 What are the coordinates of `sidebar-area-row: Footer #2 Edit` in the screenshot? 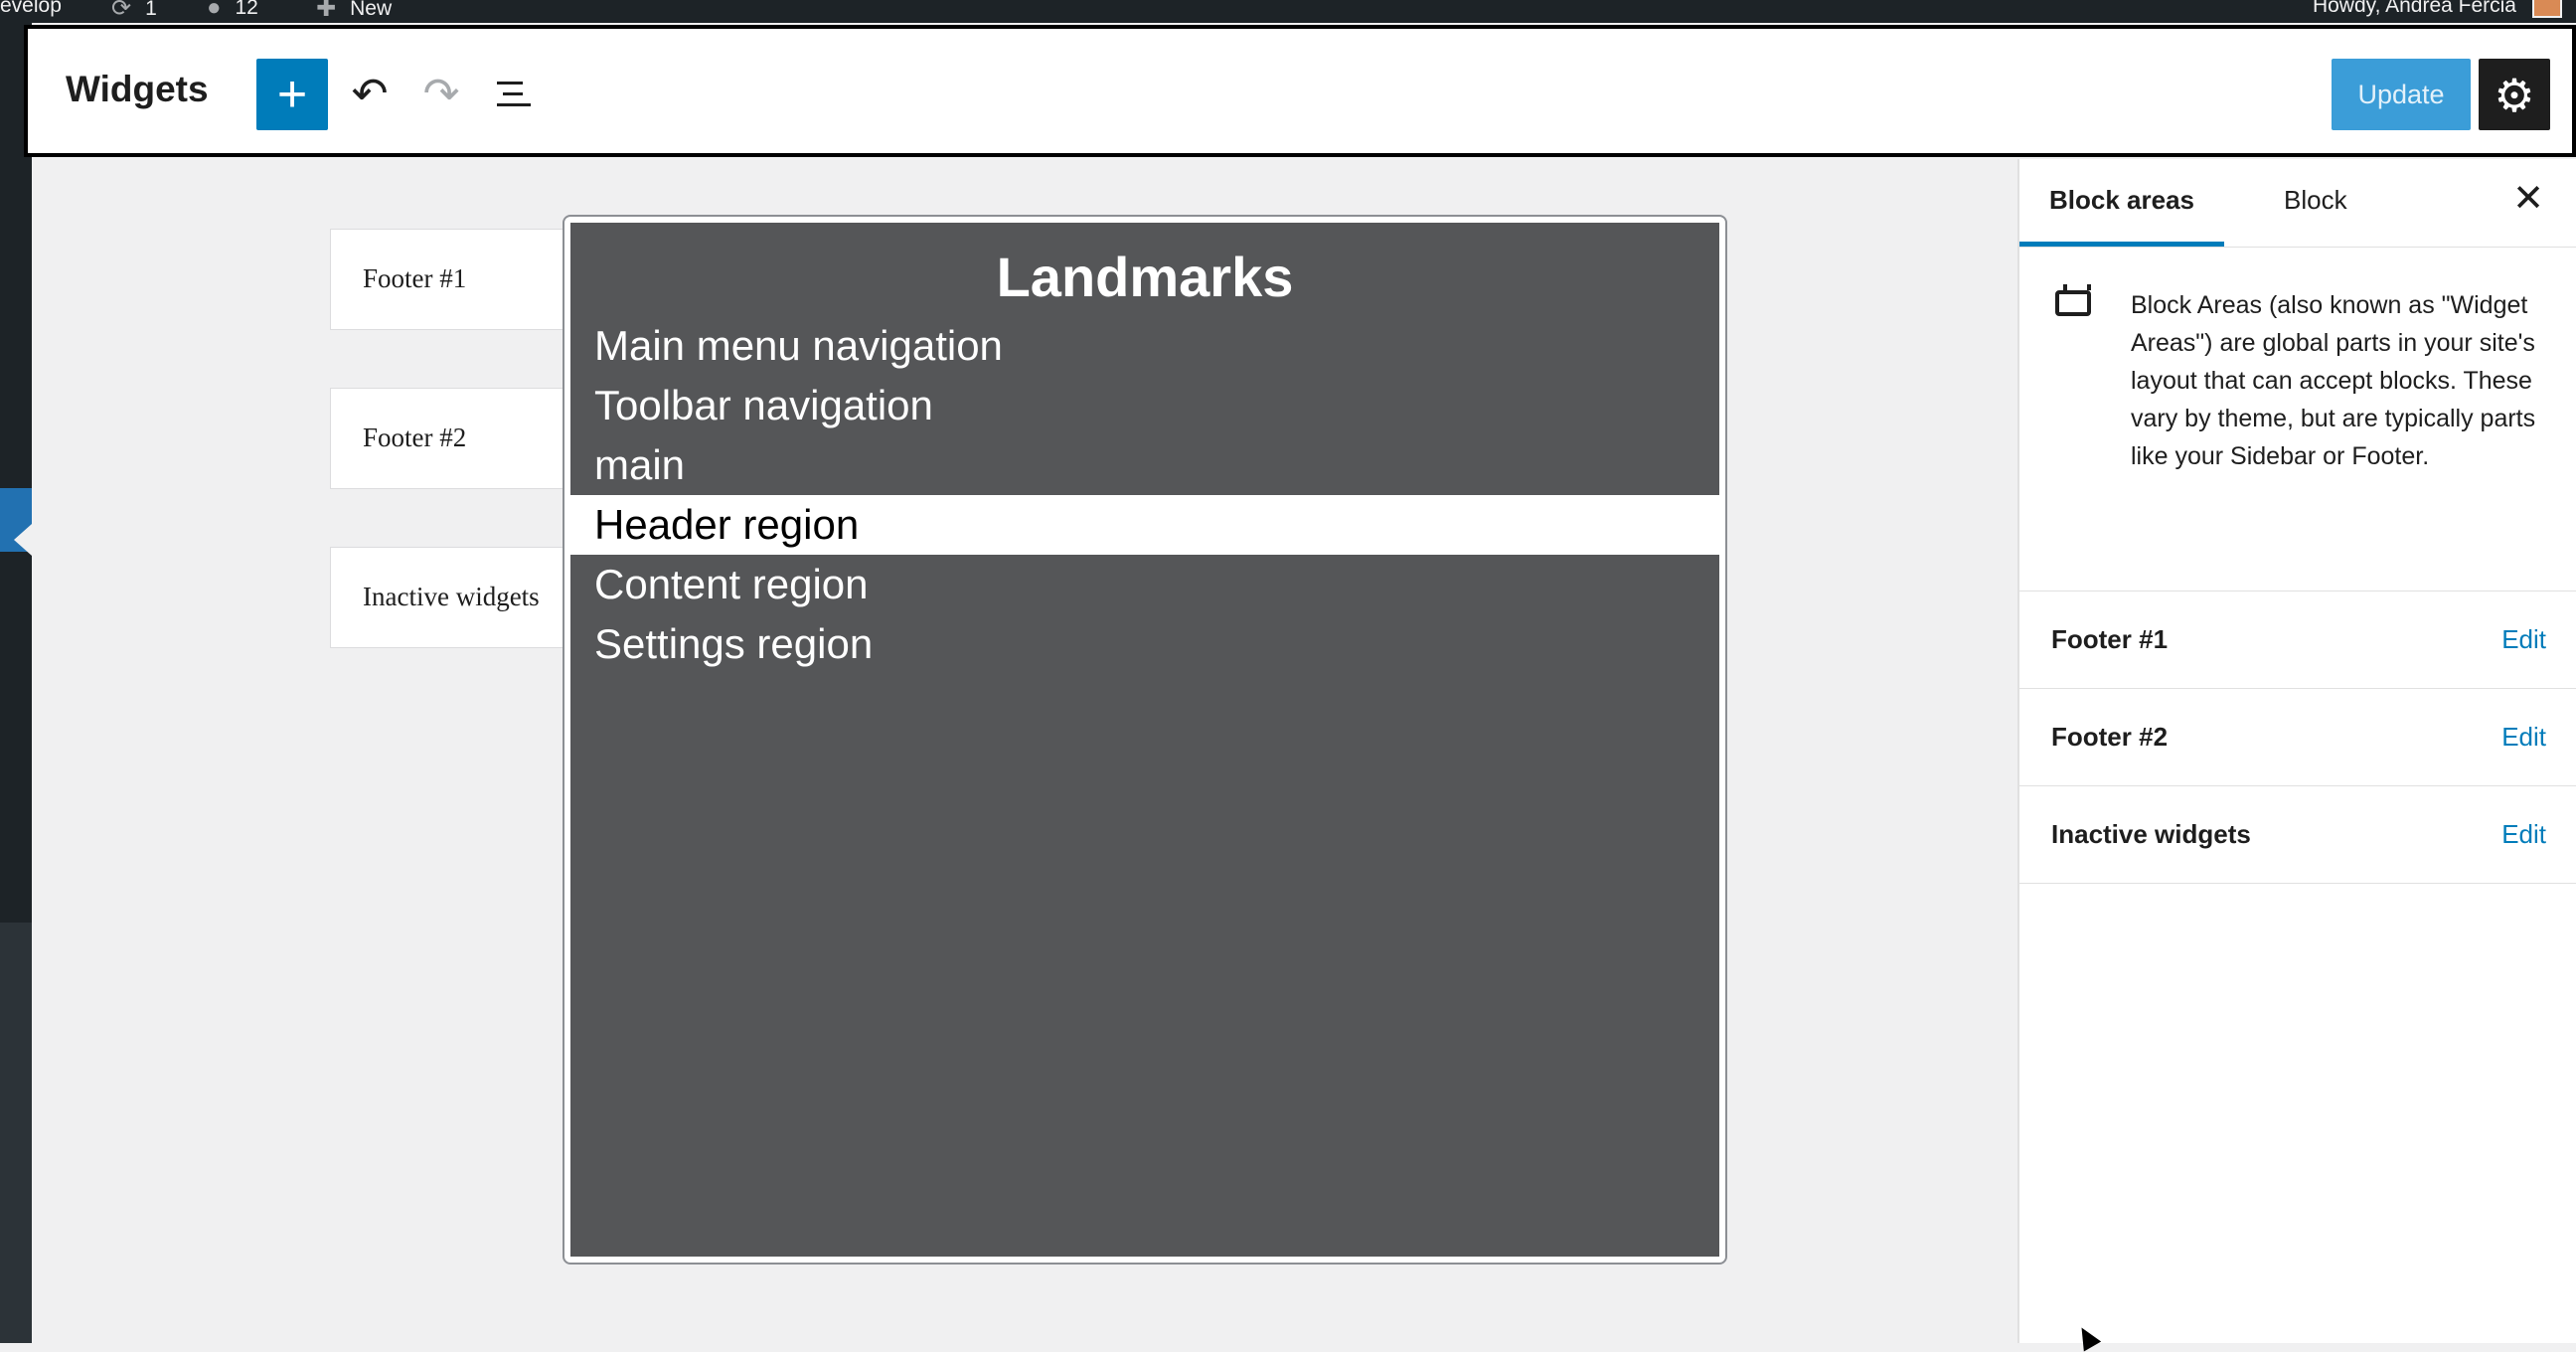 It's located at (2297, 737).